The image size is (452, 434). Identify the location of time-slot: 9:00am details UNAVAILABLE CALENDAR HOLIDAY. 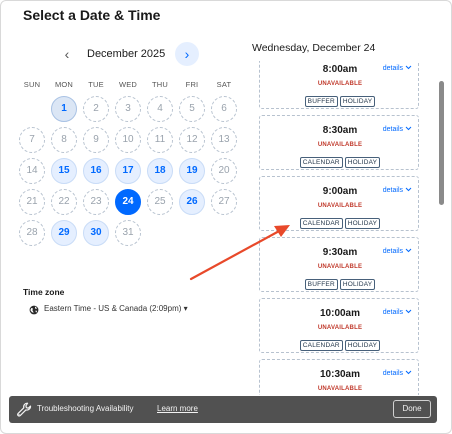
(339, 203).